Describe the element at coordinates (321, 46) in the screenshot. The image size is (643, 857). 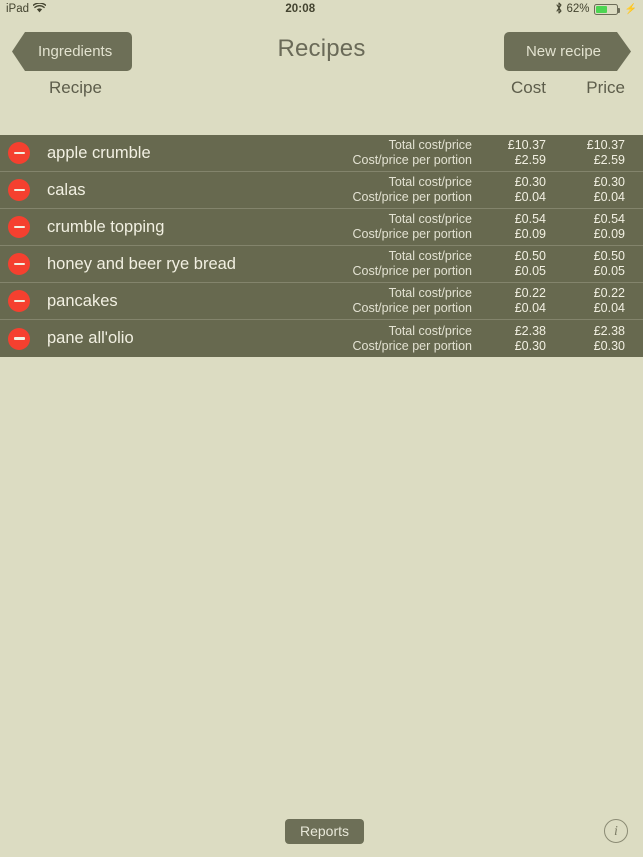
I see `navigation-bar: Ingredients Recipes New recipe` at that location.